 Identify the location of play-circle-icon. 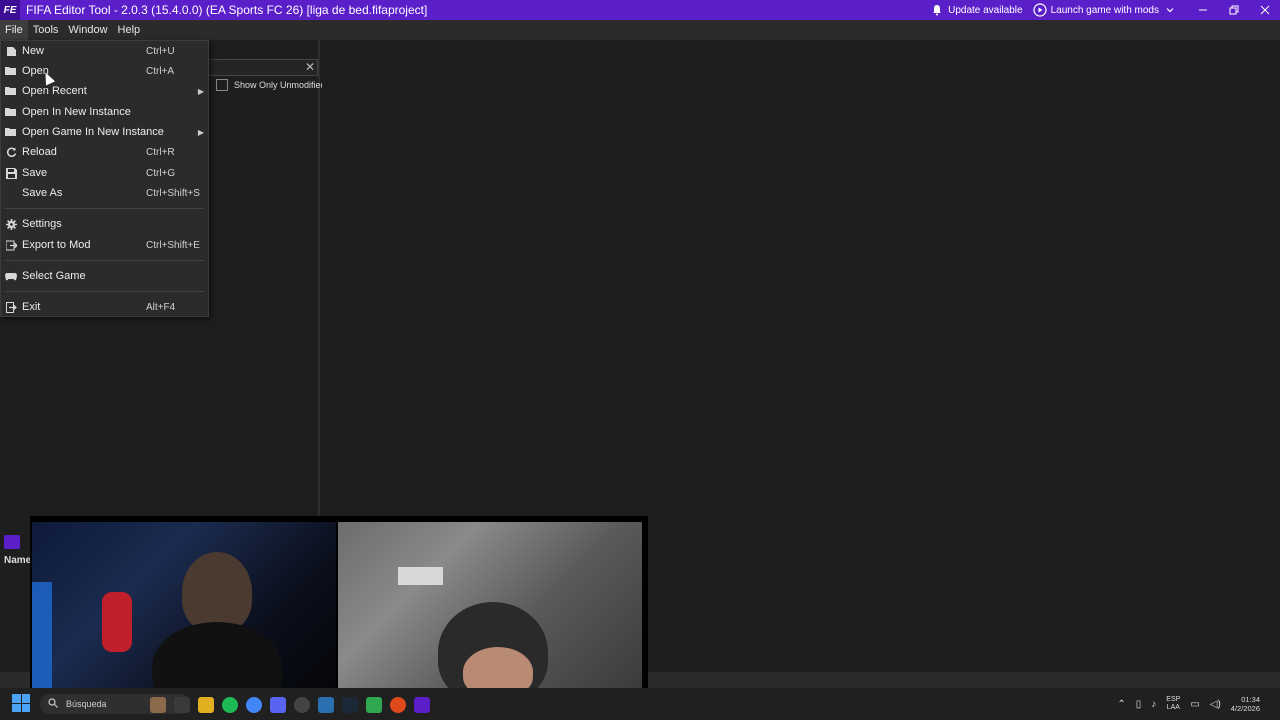
(1039, 10).